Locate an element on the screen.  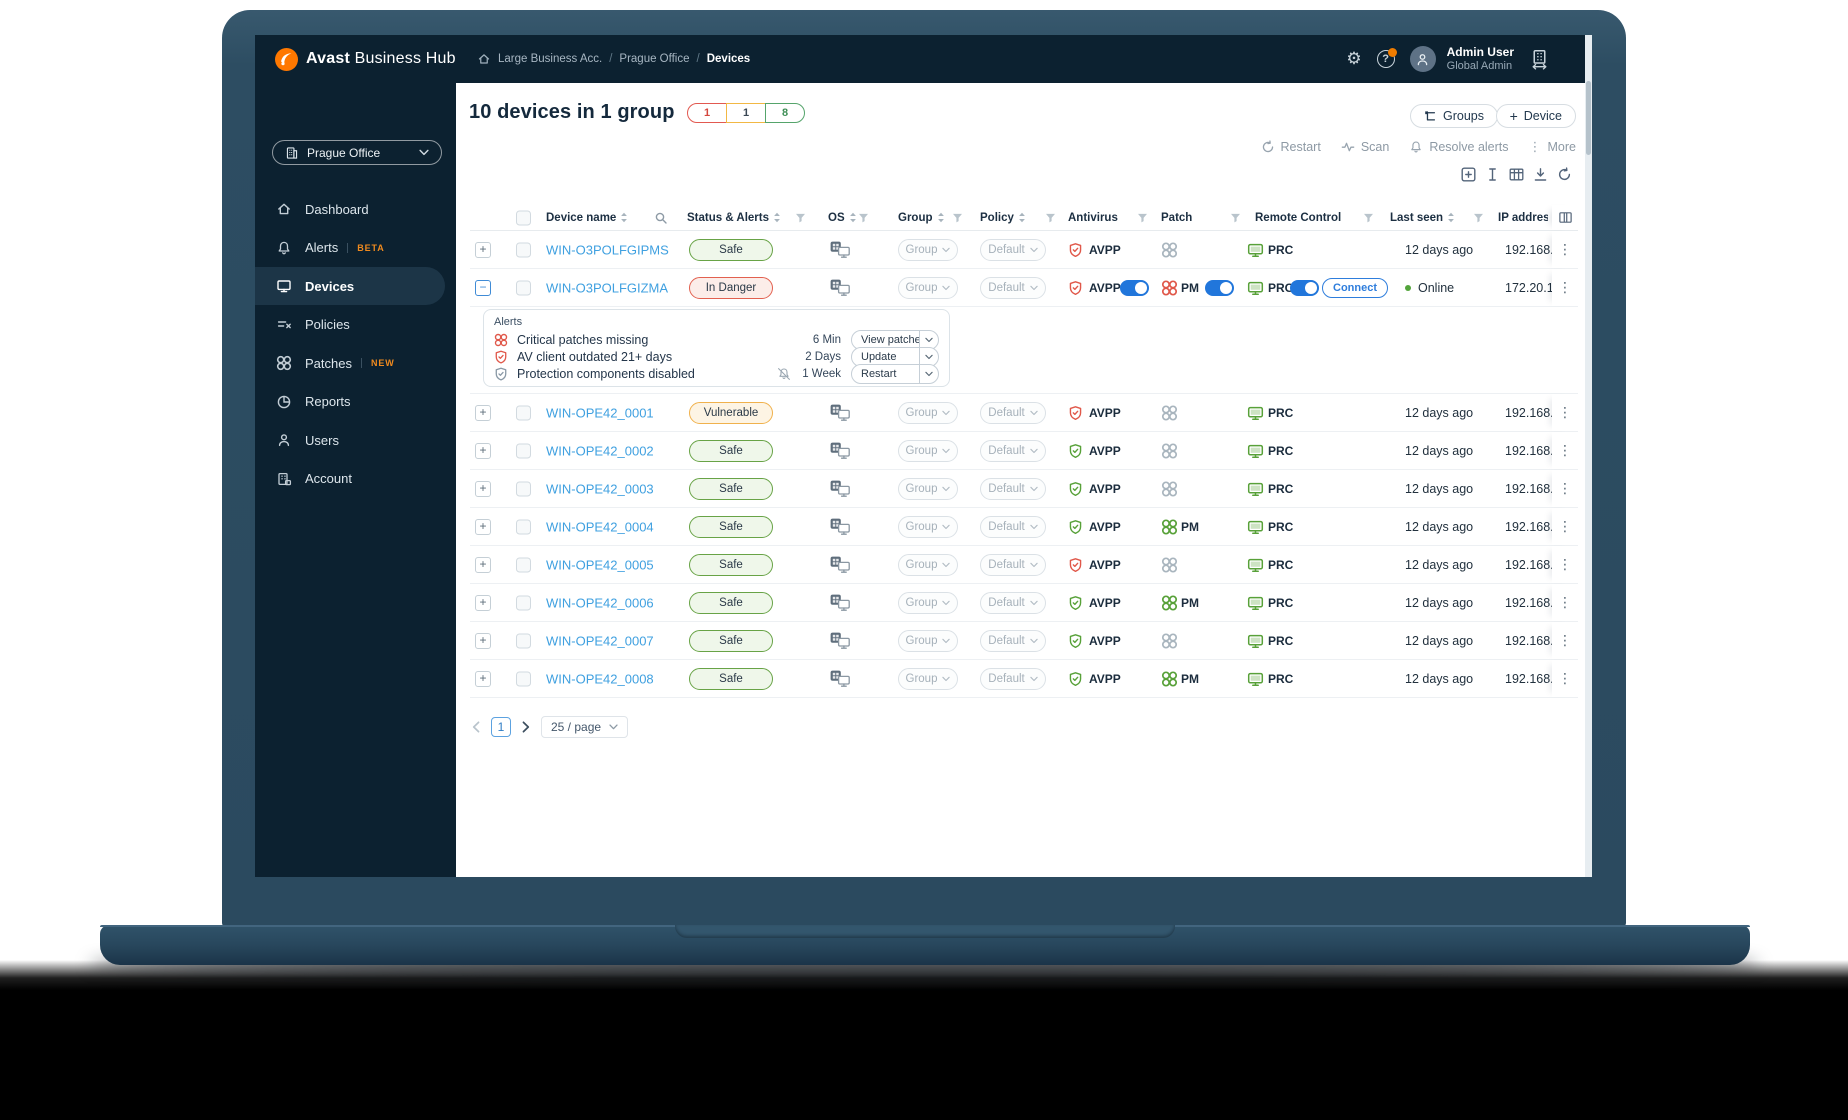
column-settings-button is located at coordinates (1565, 217).